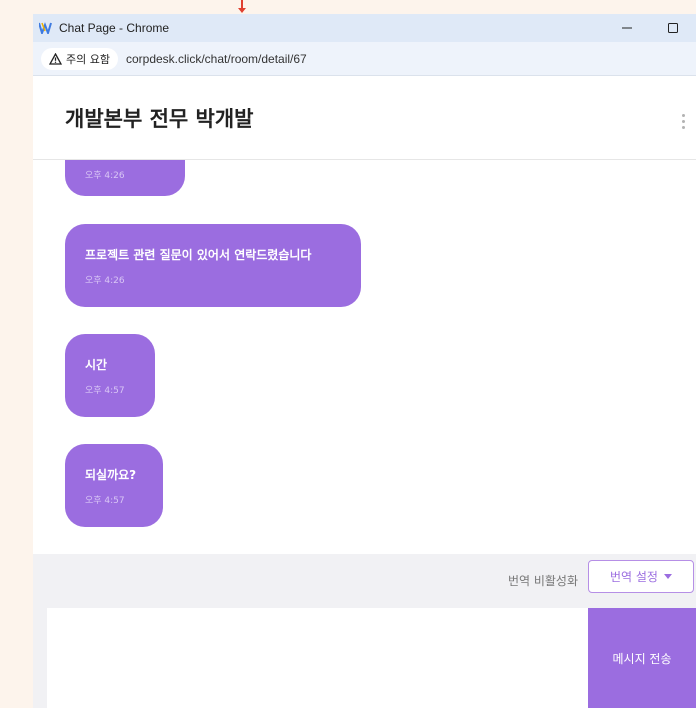  What do you see at coordinates (45, 28) in the screenshot?
I see `app-logo-icon` at bounding box center [45, 28].